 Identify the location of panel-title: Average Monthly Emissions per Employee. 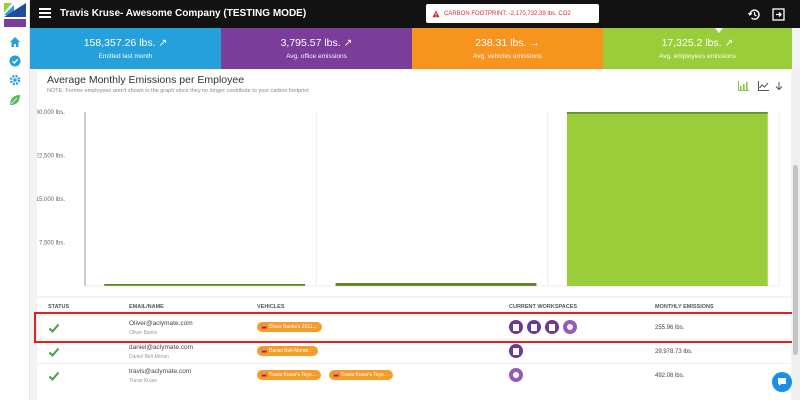
(146, 80).